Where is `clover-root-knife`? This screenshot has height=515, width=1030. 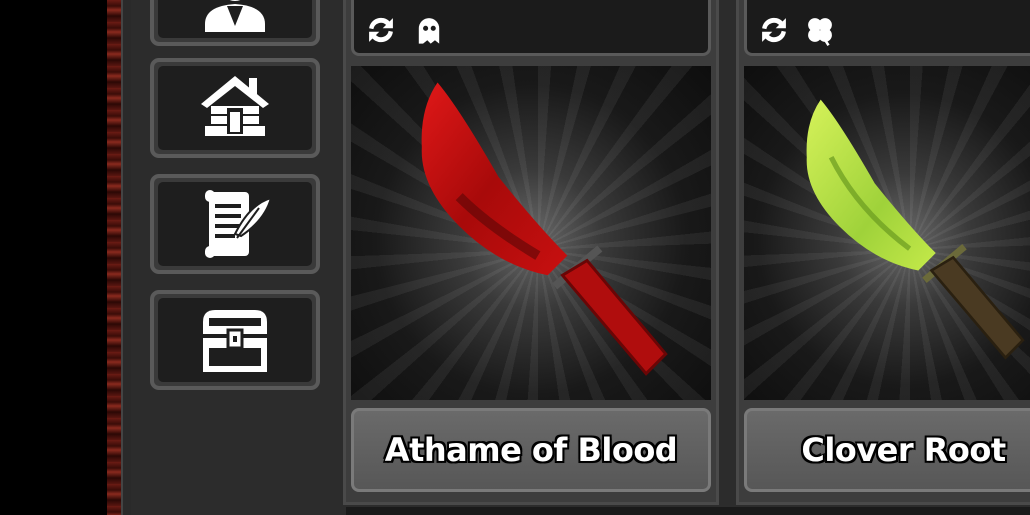 clover-root-knife is located at coordinates (915, 229).